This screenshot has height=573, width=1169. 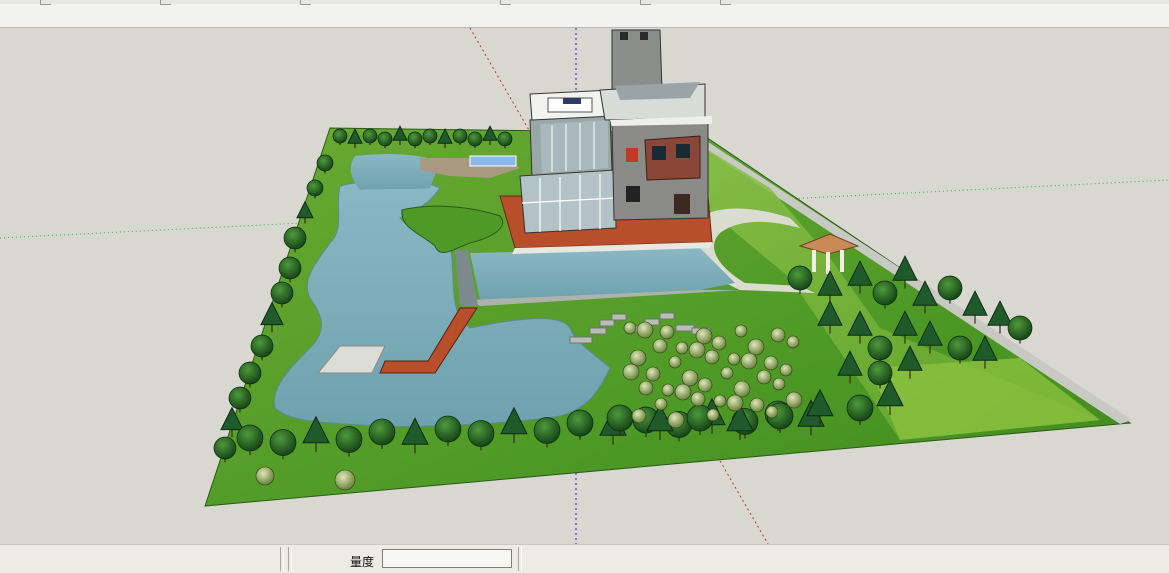 What do you see at coordinates (584, 558) in the screenshot?
I see `status-bar: 量度` at bounding box center [584, 558].